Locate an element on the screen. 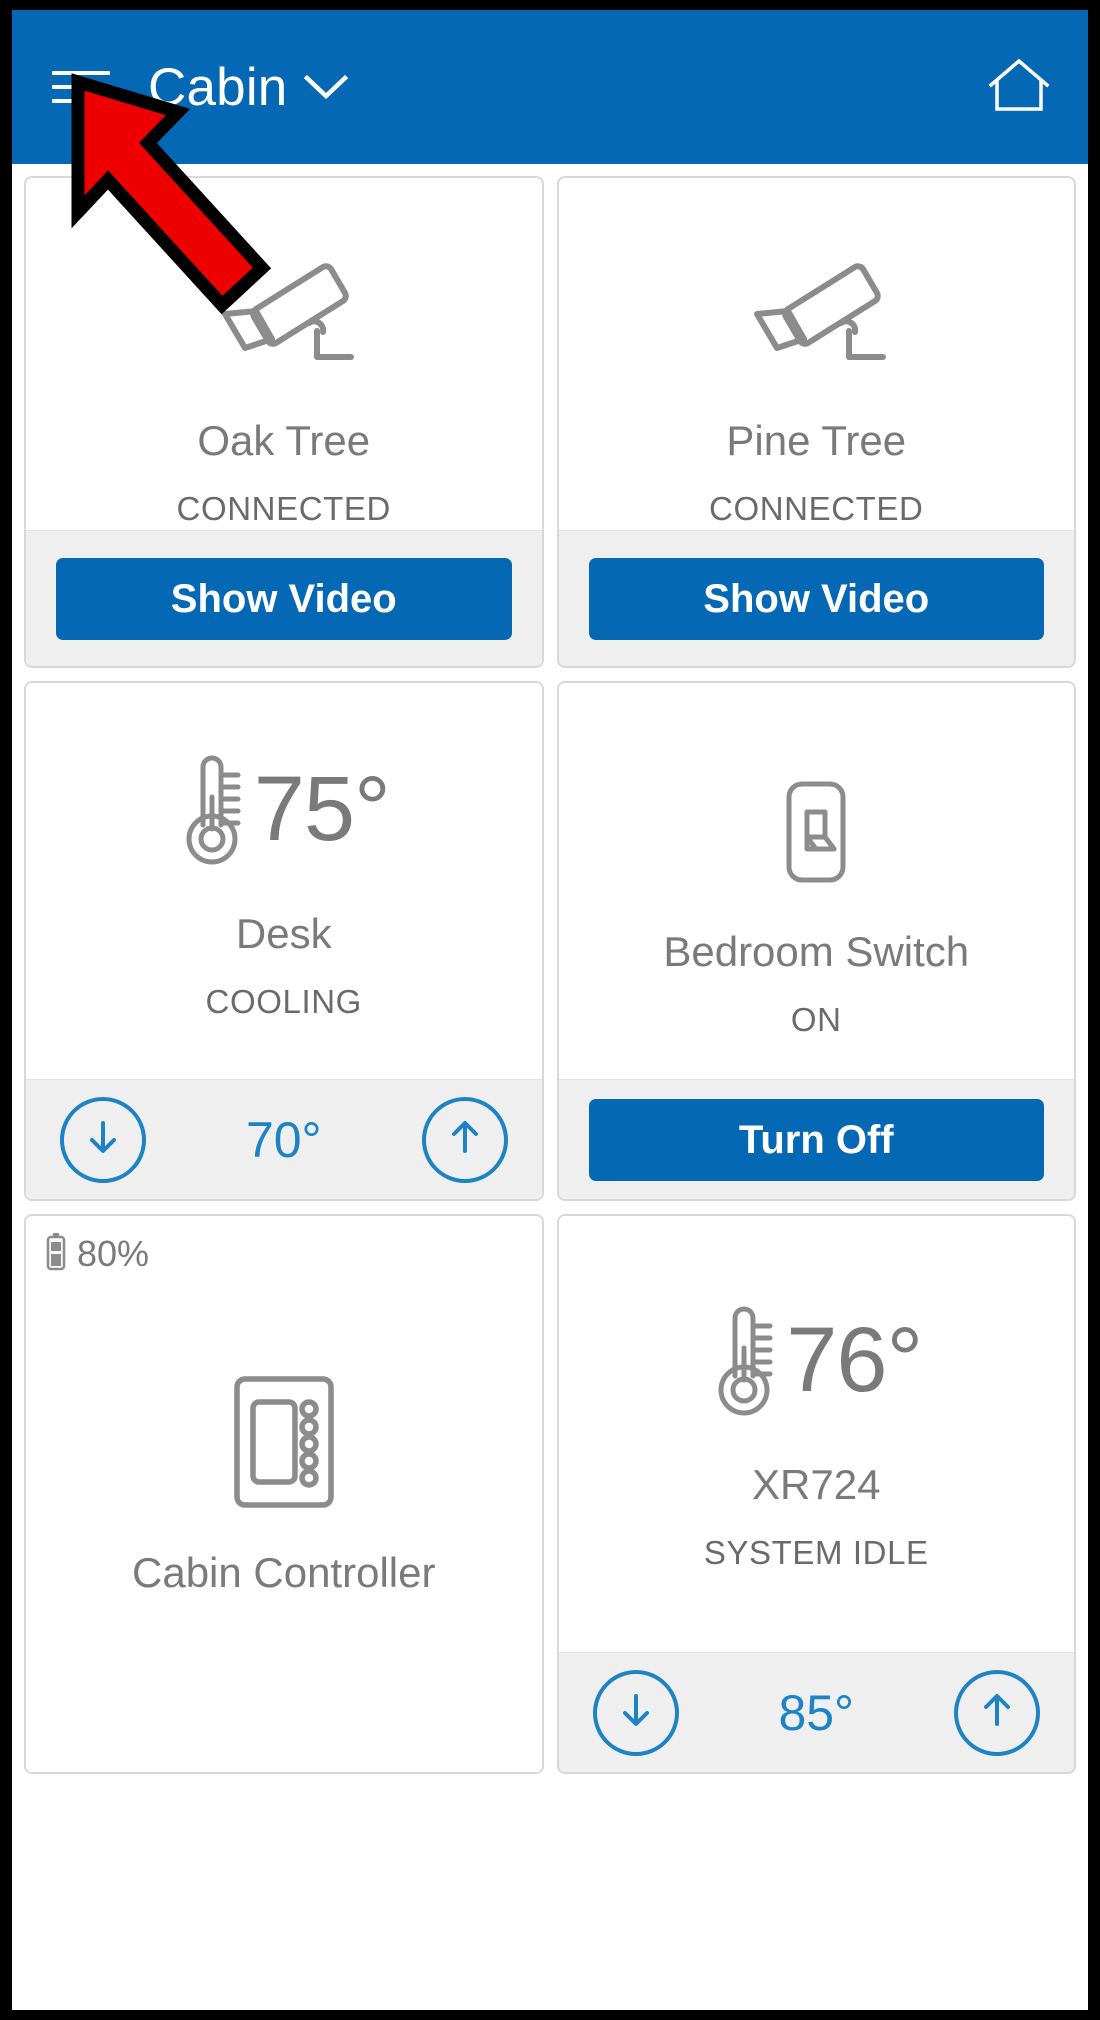 The width and height of the screenshot is (1100, 2020). card-body: 76° XR724 SYSTEM IDLE is located at coordinates (816, 1434).